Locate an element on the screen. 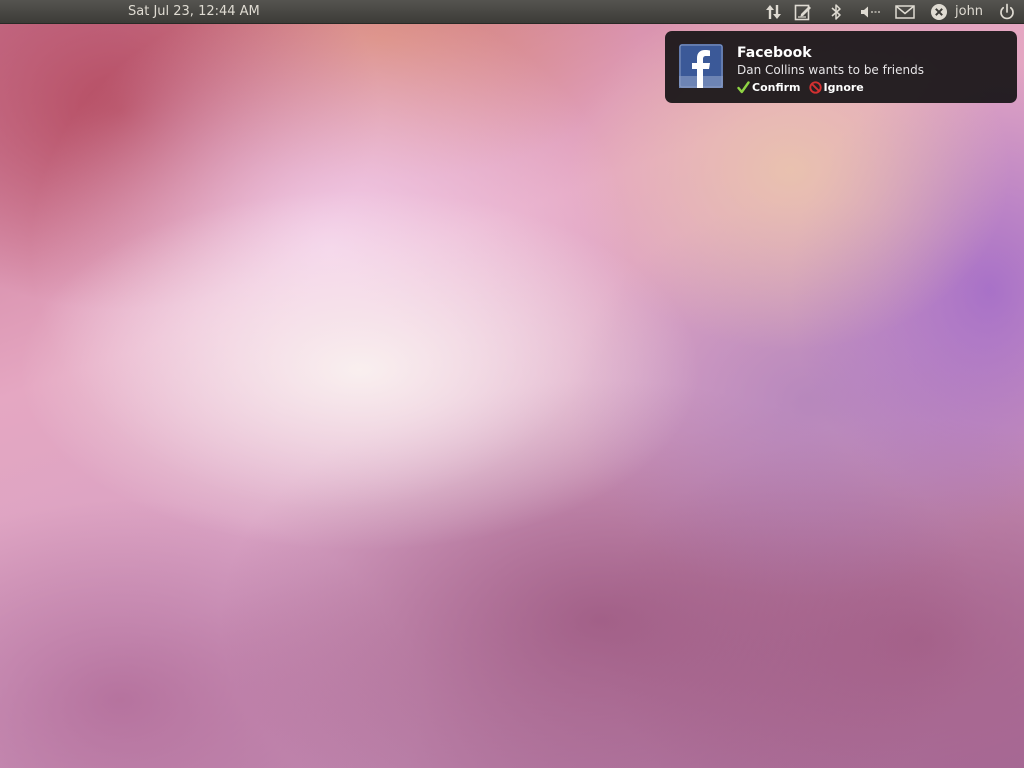 The image size is (1024, 768). ignore-button: Ignore is located at coordinates (836, 87).